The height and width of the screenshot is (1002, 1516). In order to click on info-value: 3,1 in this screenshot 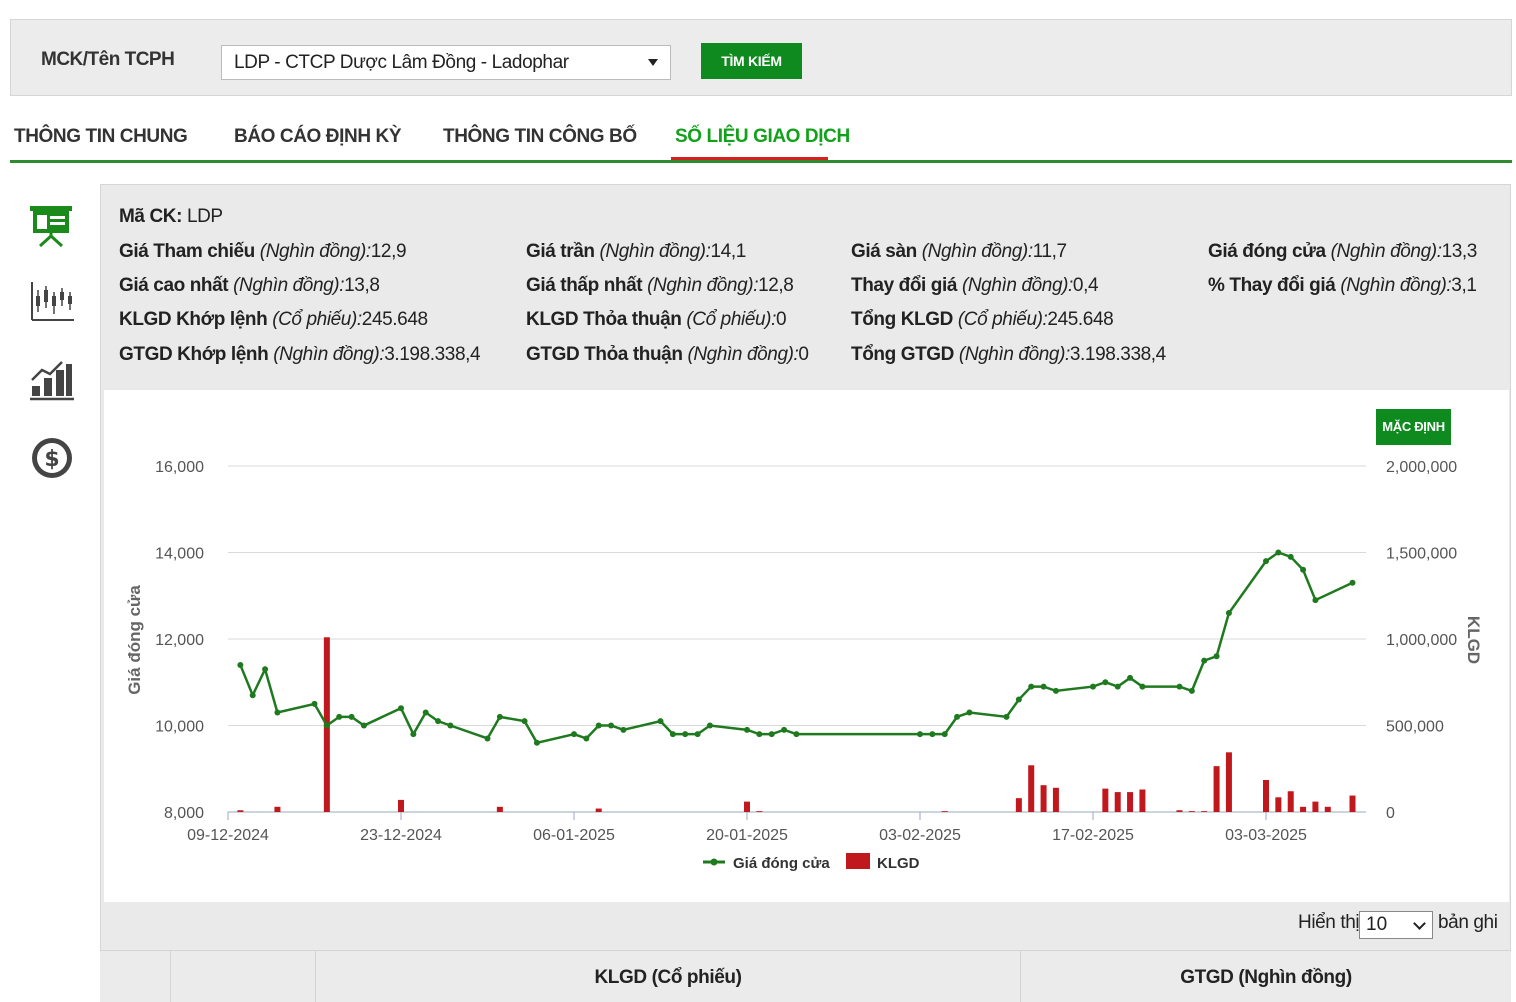, I will do `click(1464, 285)`.